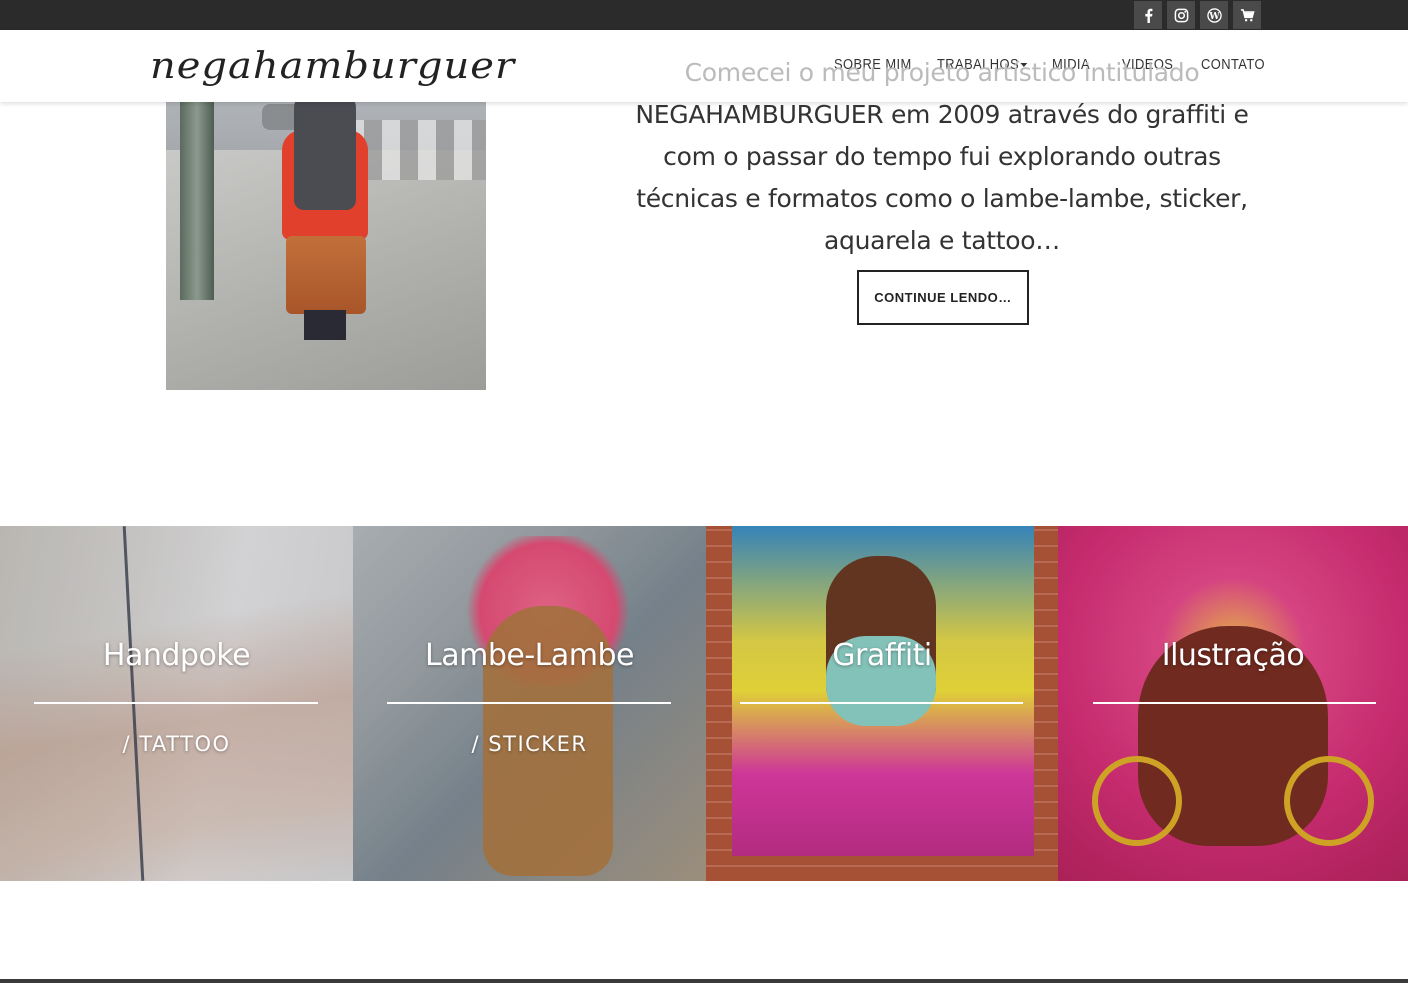  I want to click on facebook-icon, so click(1148, 15).